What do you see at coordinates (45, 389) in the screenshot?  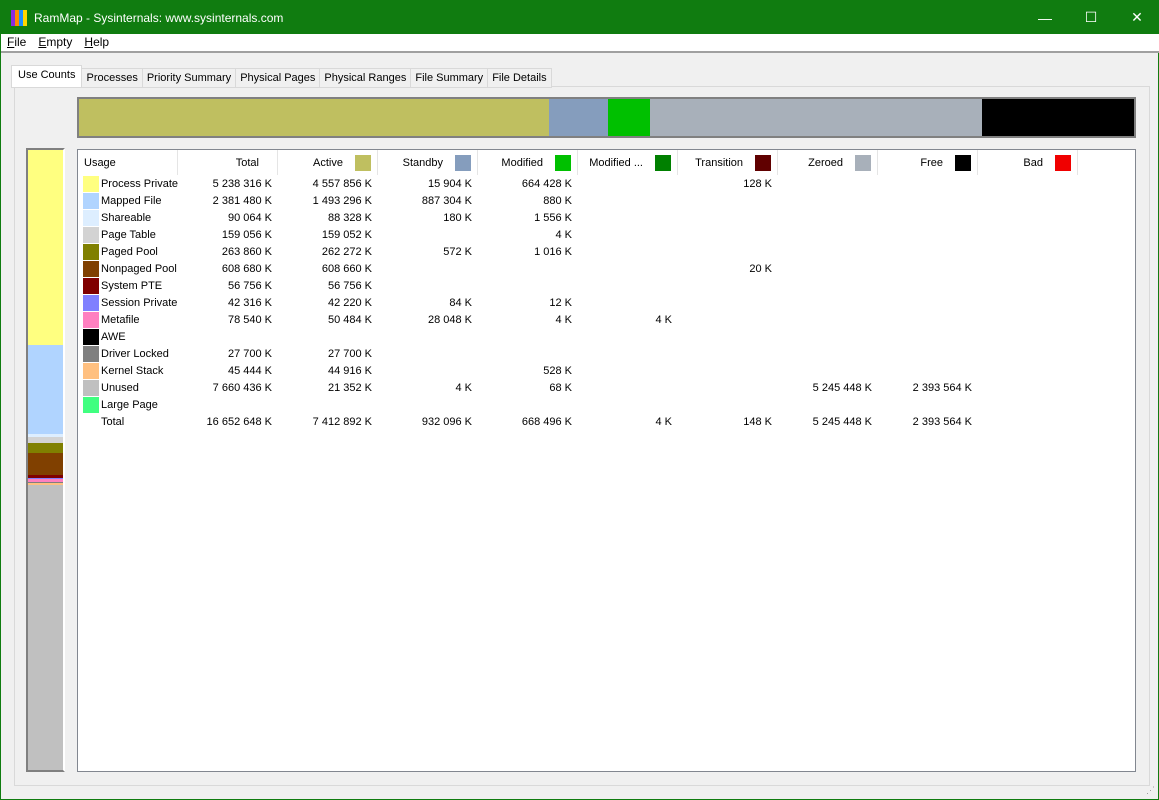 I see `usage-segment-mapped-file` at bounding box center [45, 389].